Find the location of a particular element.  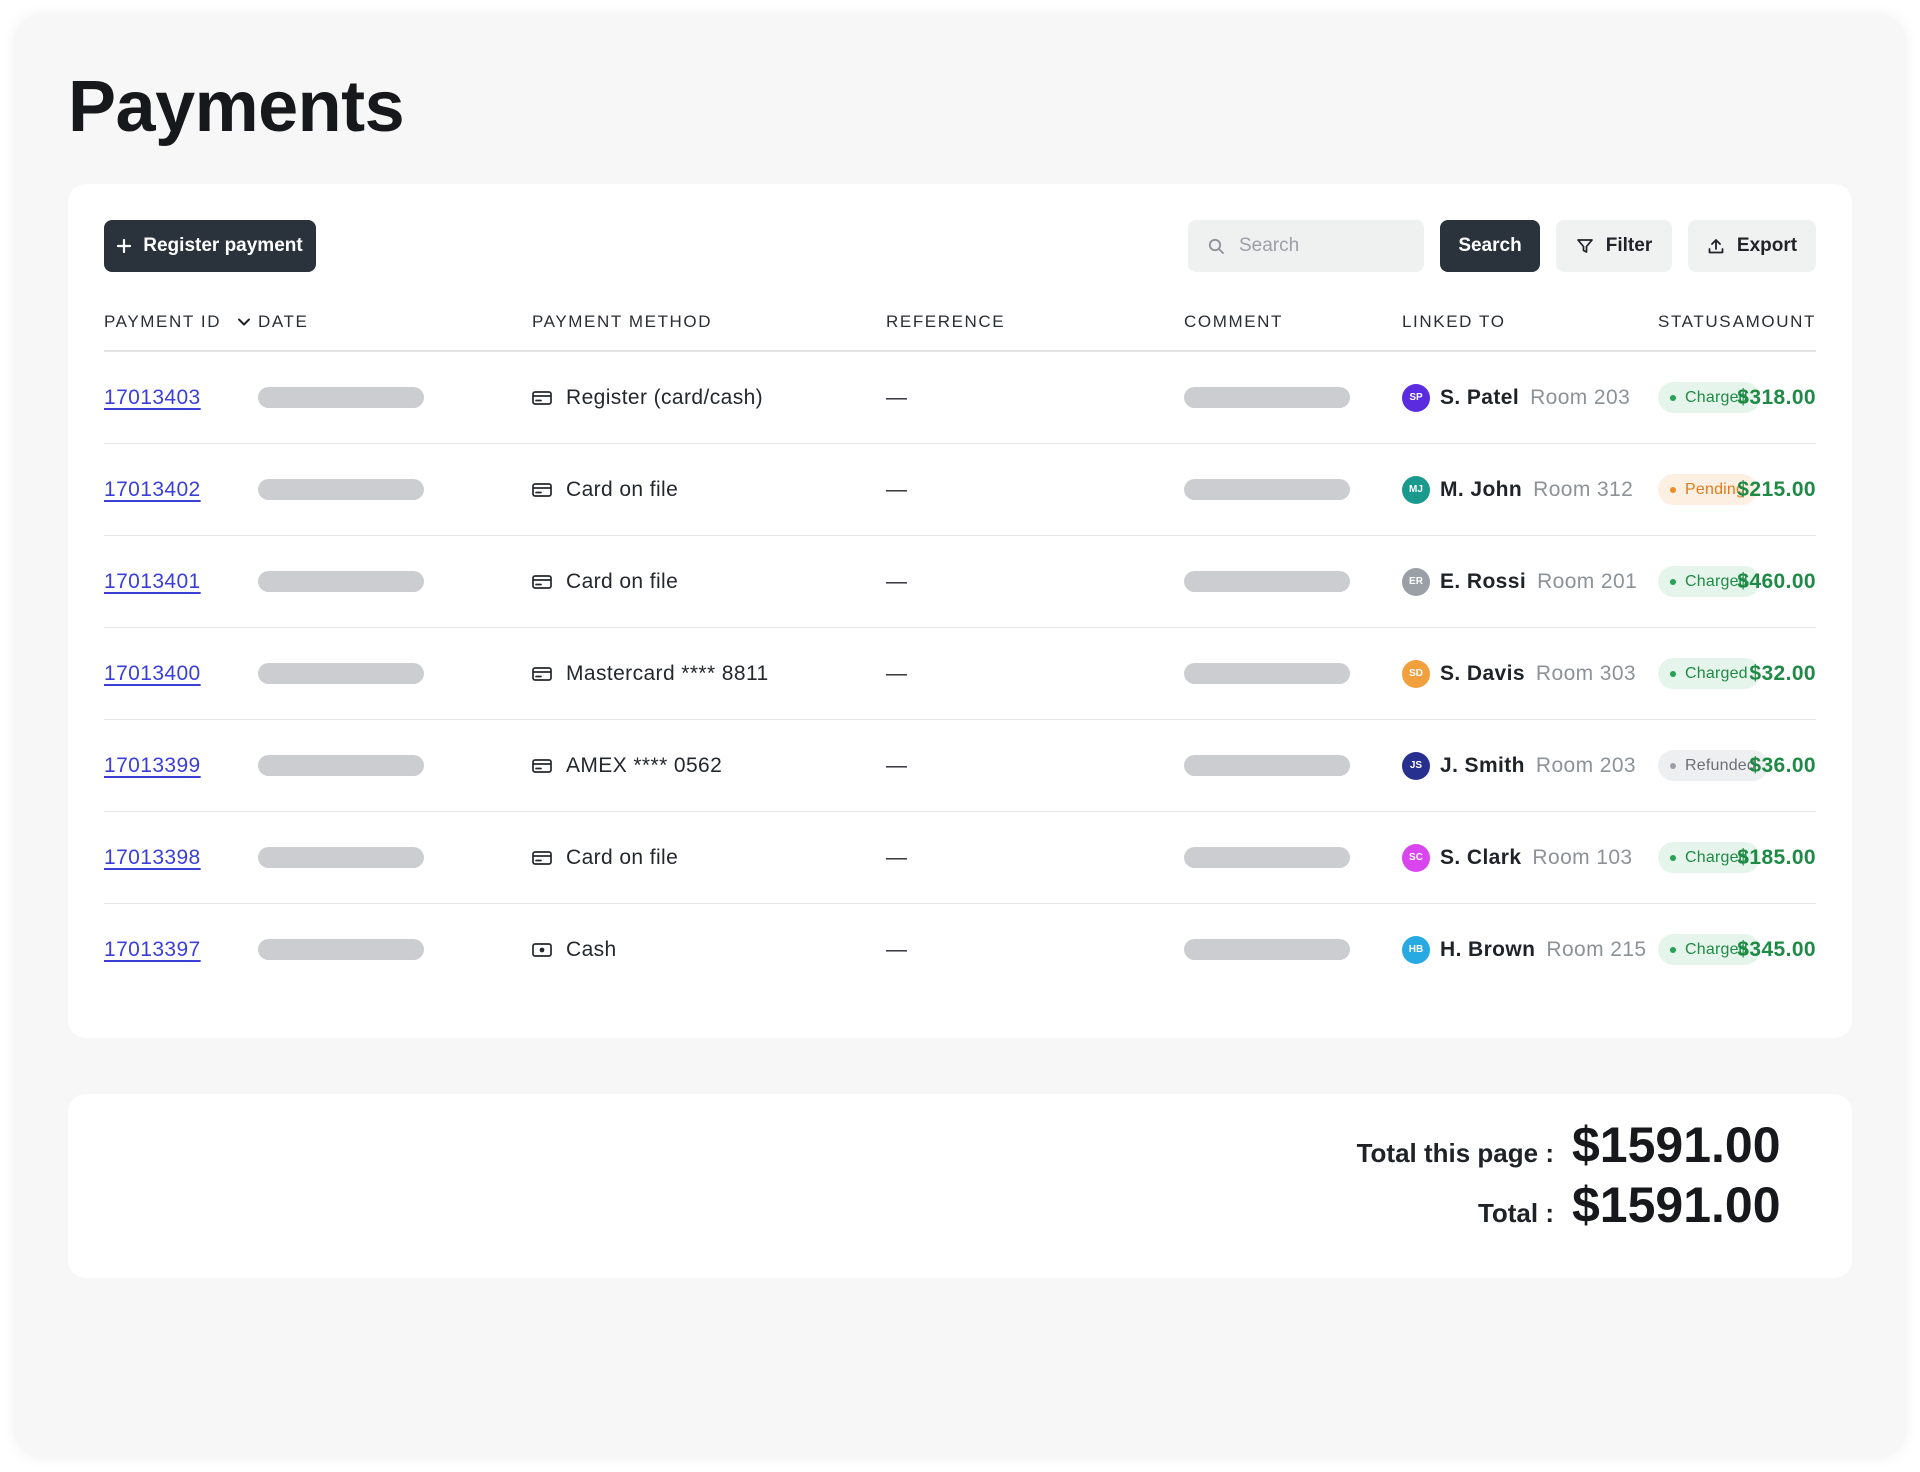

payment-method-text: Mastercard **** 8811 is located at coordinates (667, 673).